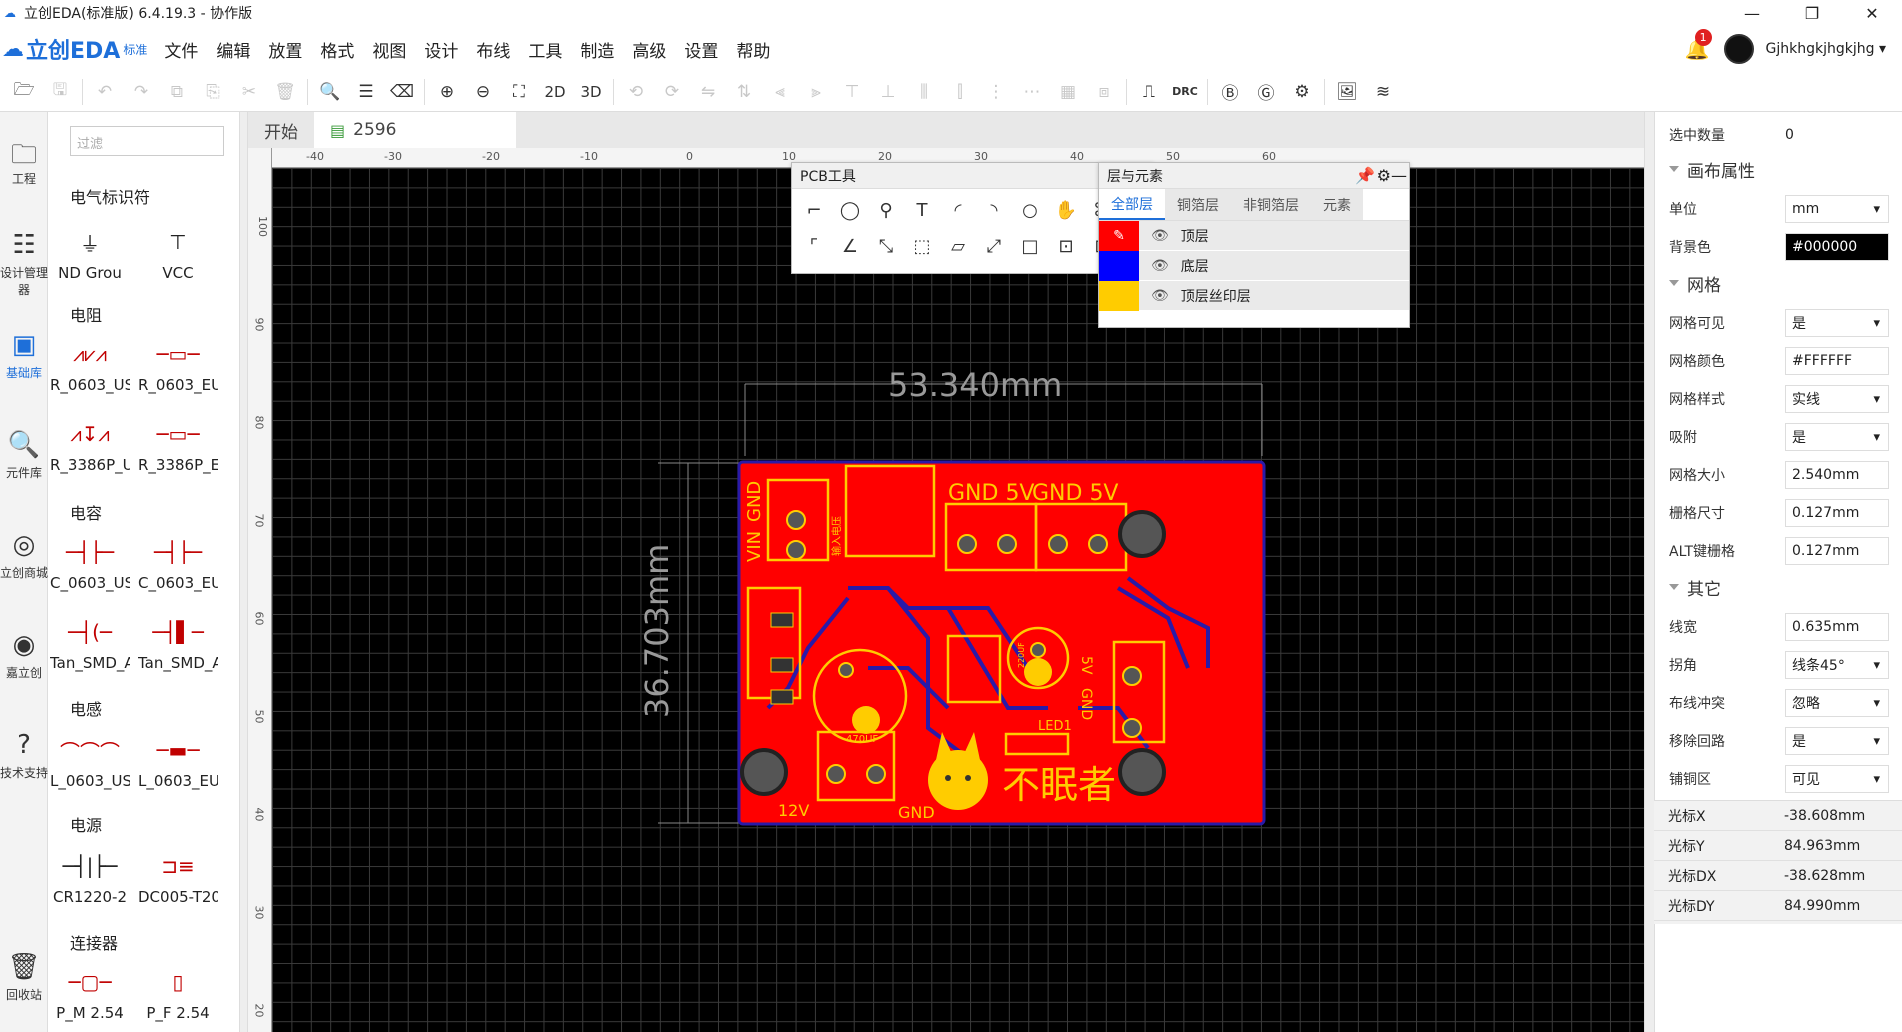 The width and height of the screenshot is (1902, 1032). What do you see at coordinates (90, 879) in the screenshot?
I see `component-battery: ─┤|├─ CR1220-2` at bounding box center [90, 879].